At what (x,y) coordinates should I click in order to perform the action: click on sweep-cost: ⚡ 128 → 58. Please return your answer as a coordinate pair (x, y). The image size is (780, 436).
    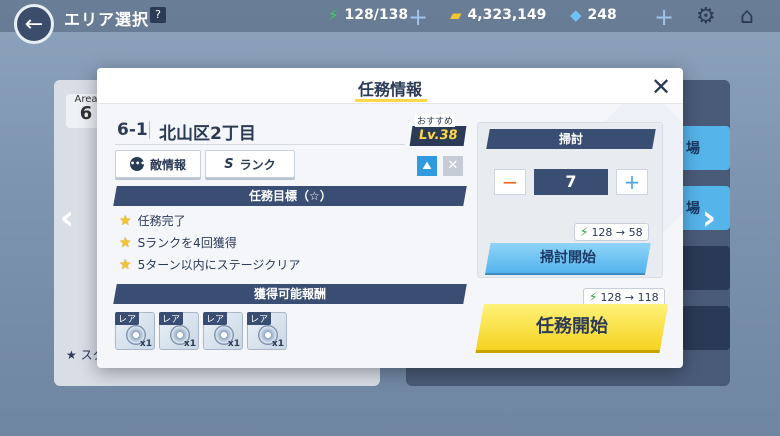
    Looking at the image, I should click on (611, 232).